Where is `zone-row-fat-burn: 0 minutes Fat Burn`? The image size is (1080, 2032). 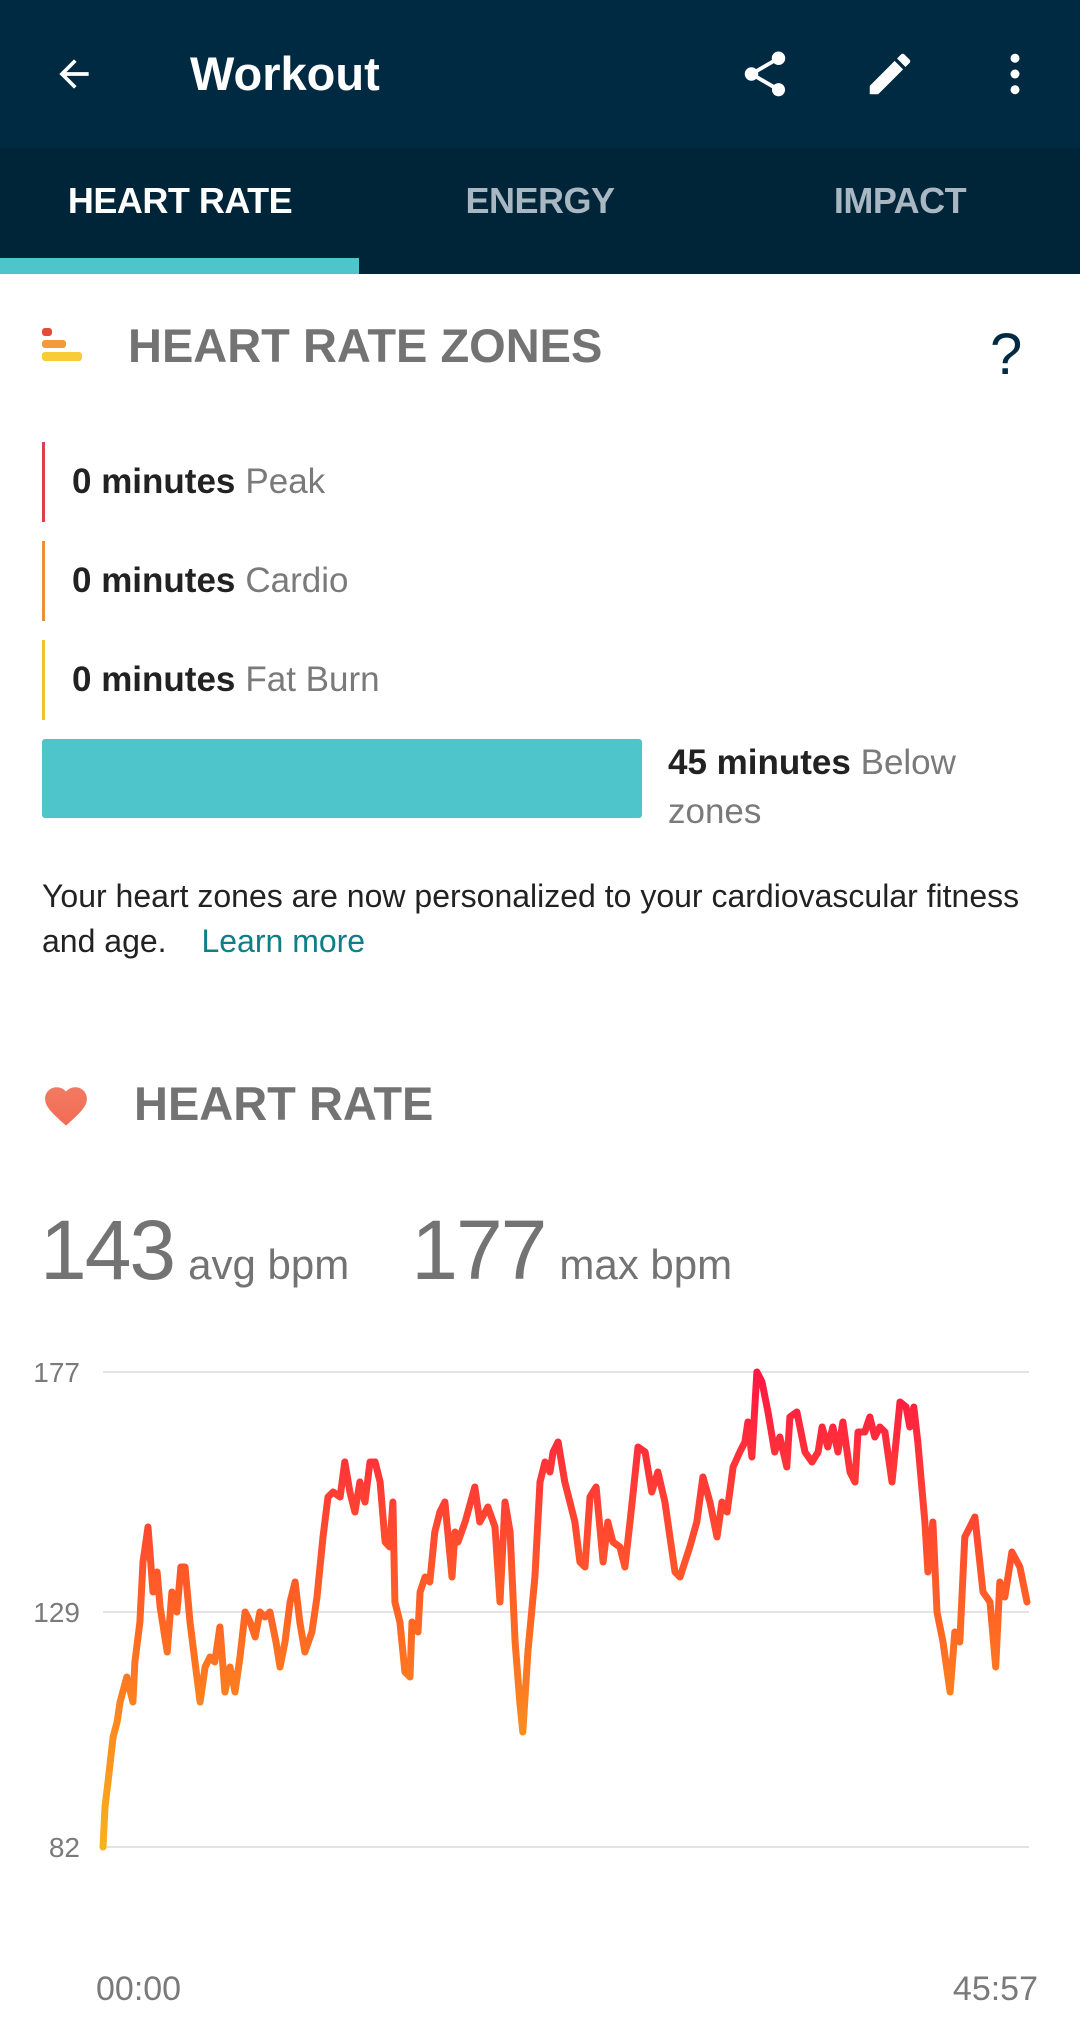
zone-row-fat-burn: 0 minutes Fat Burn is located at coordinates (211, 680).